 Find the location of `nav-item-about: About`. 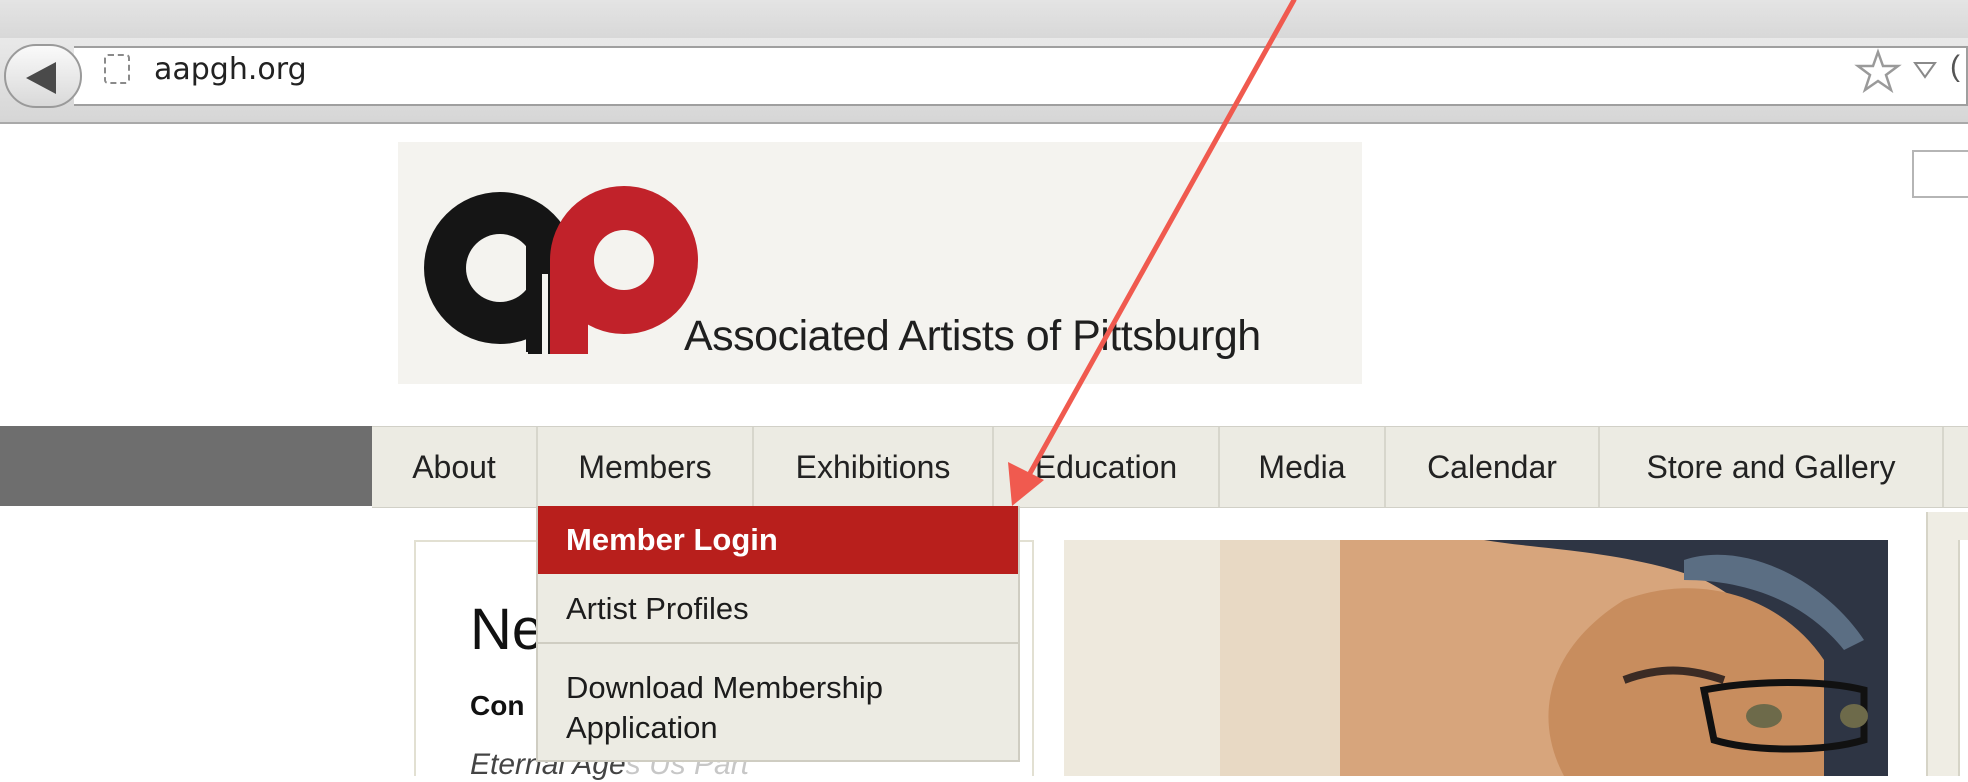

nav-item-about: About is located at coordinates (455, 467).